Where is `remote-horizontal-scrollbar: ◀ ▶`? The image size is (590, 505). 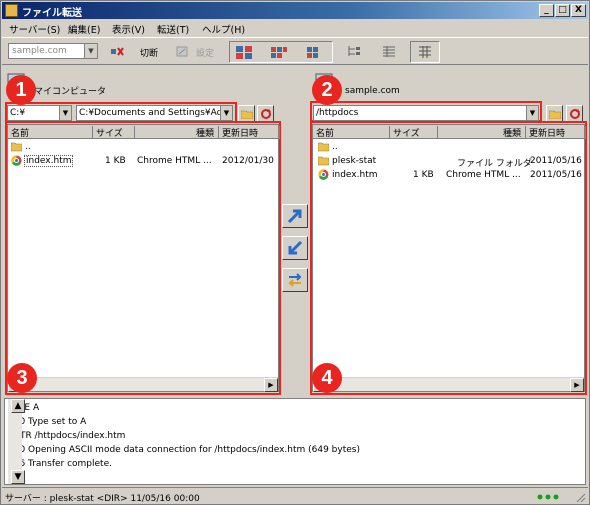 remote-horizontal-scrollbar: ◀ ▶ is located at coordinates (448, 384).